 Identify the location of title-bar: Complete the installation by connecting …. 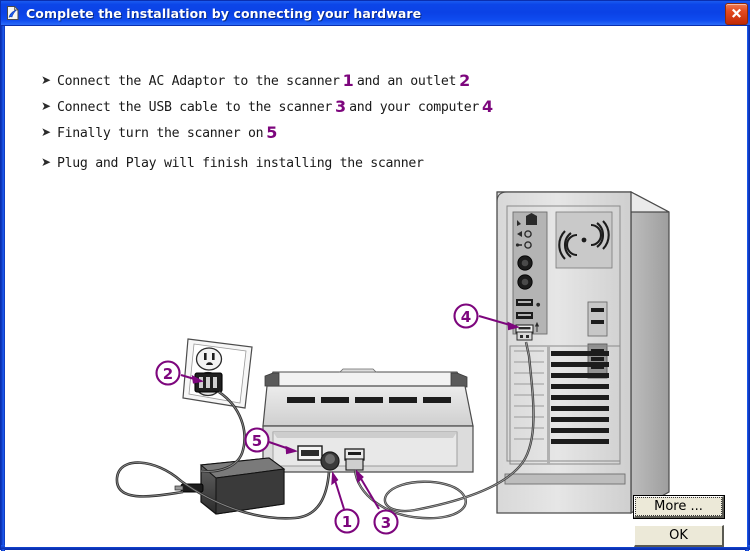
(375, 13).